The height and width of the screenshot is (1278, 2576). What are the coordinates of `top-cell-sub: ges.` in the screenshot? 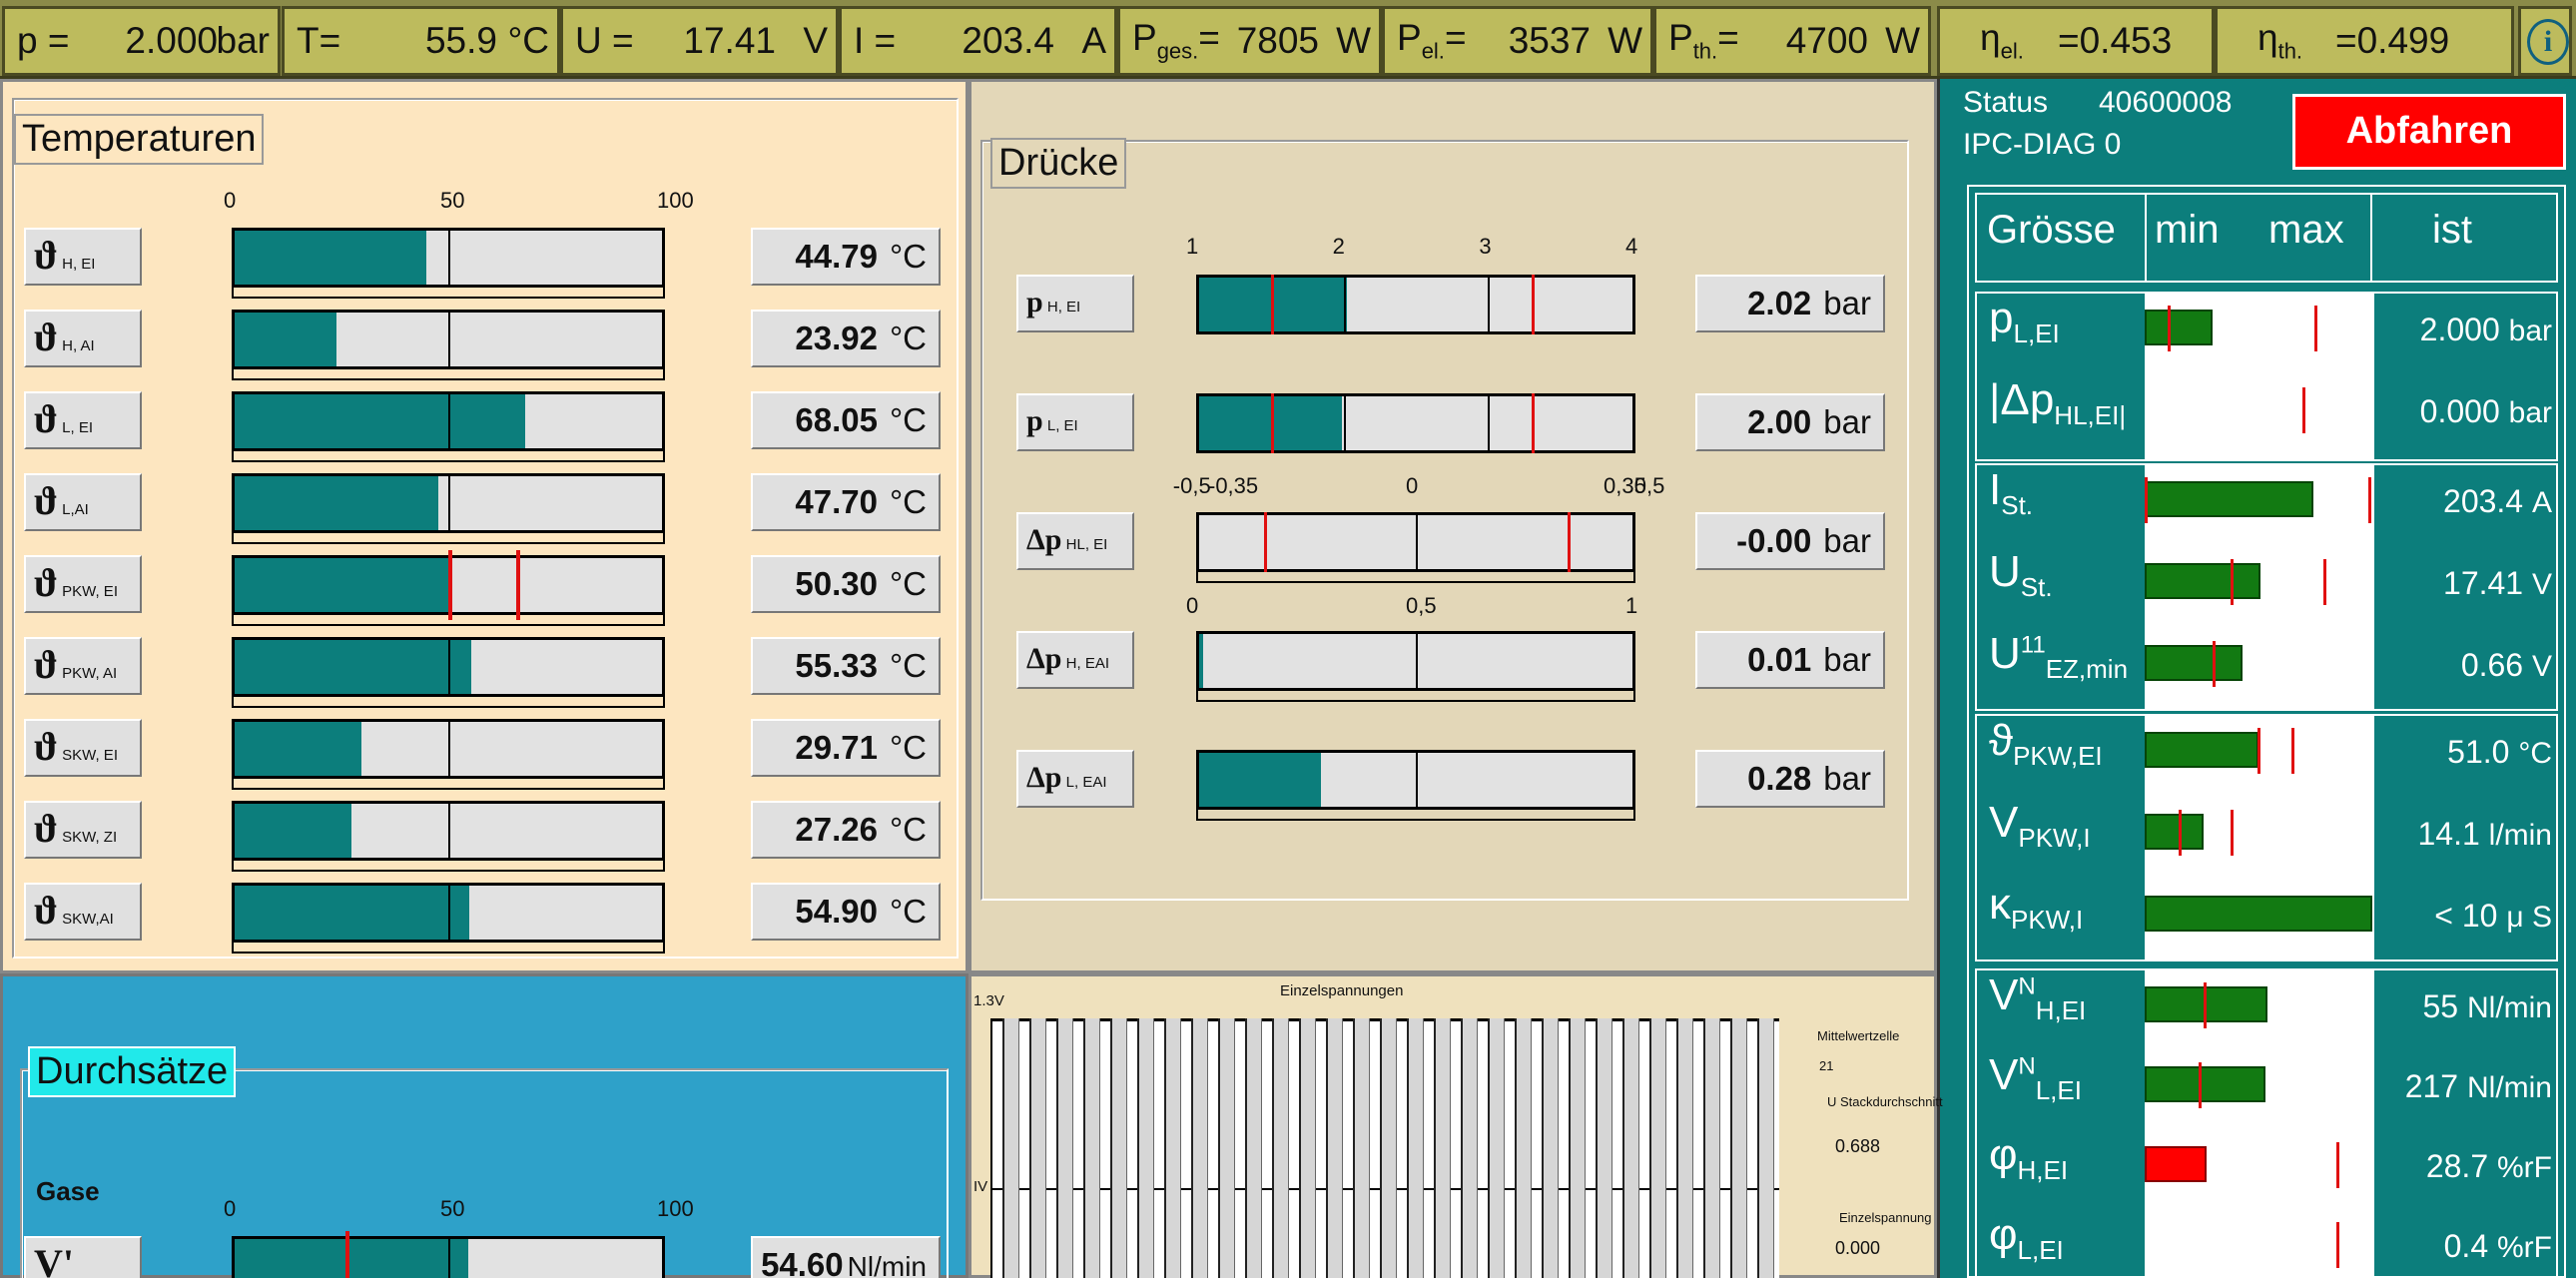 It's located at (1177, 51).